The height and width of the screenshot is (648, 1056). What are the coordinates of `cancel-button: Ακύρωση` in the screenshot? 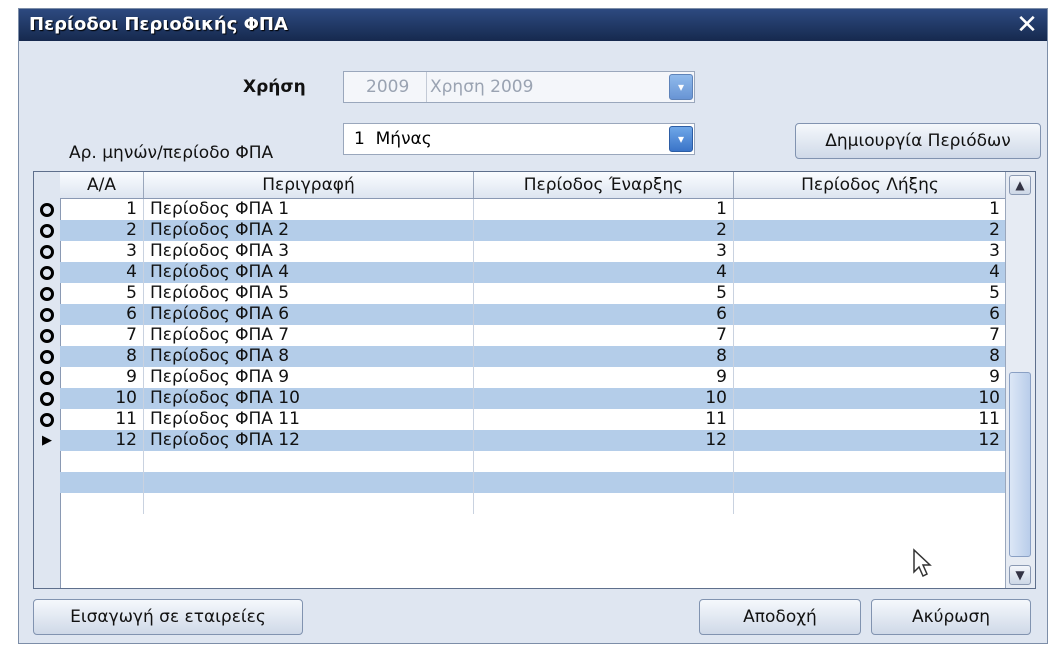 It's located at (951, 617).